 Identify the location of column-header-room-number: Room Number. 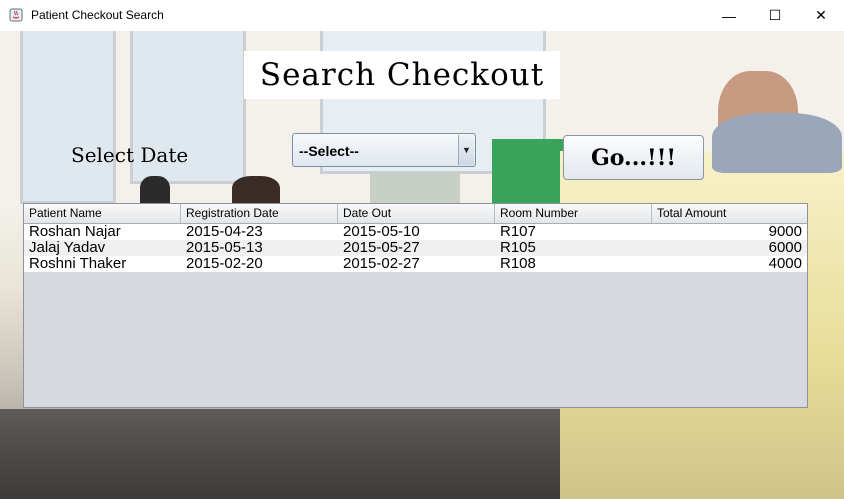
(573, 213).